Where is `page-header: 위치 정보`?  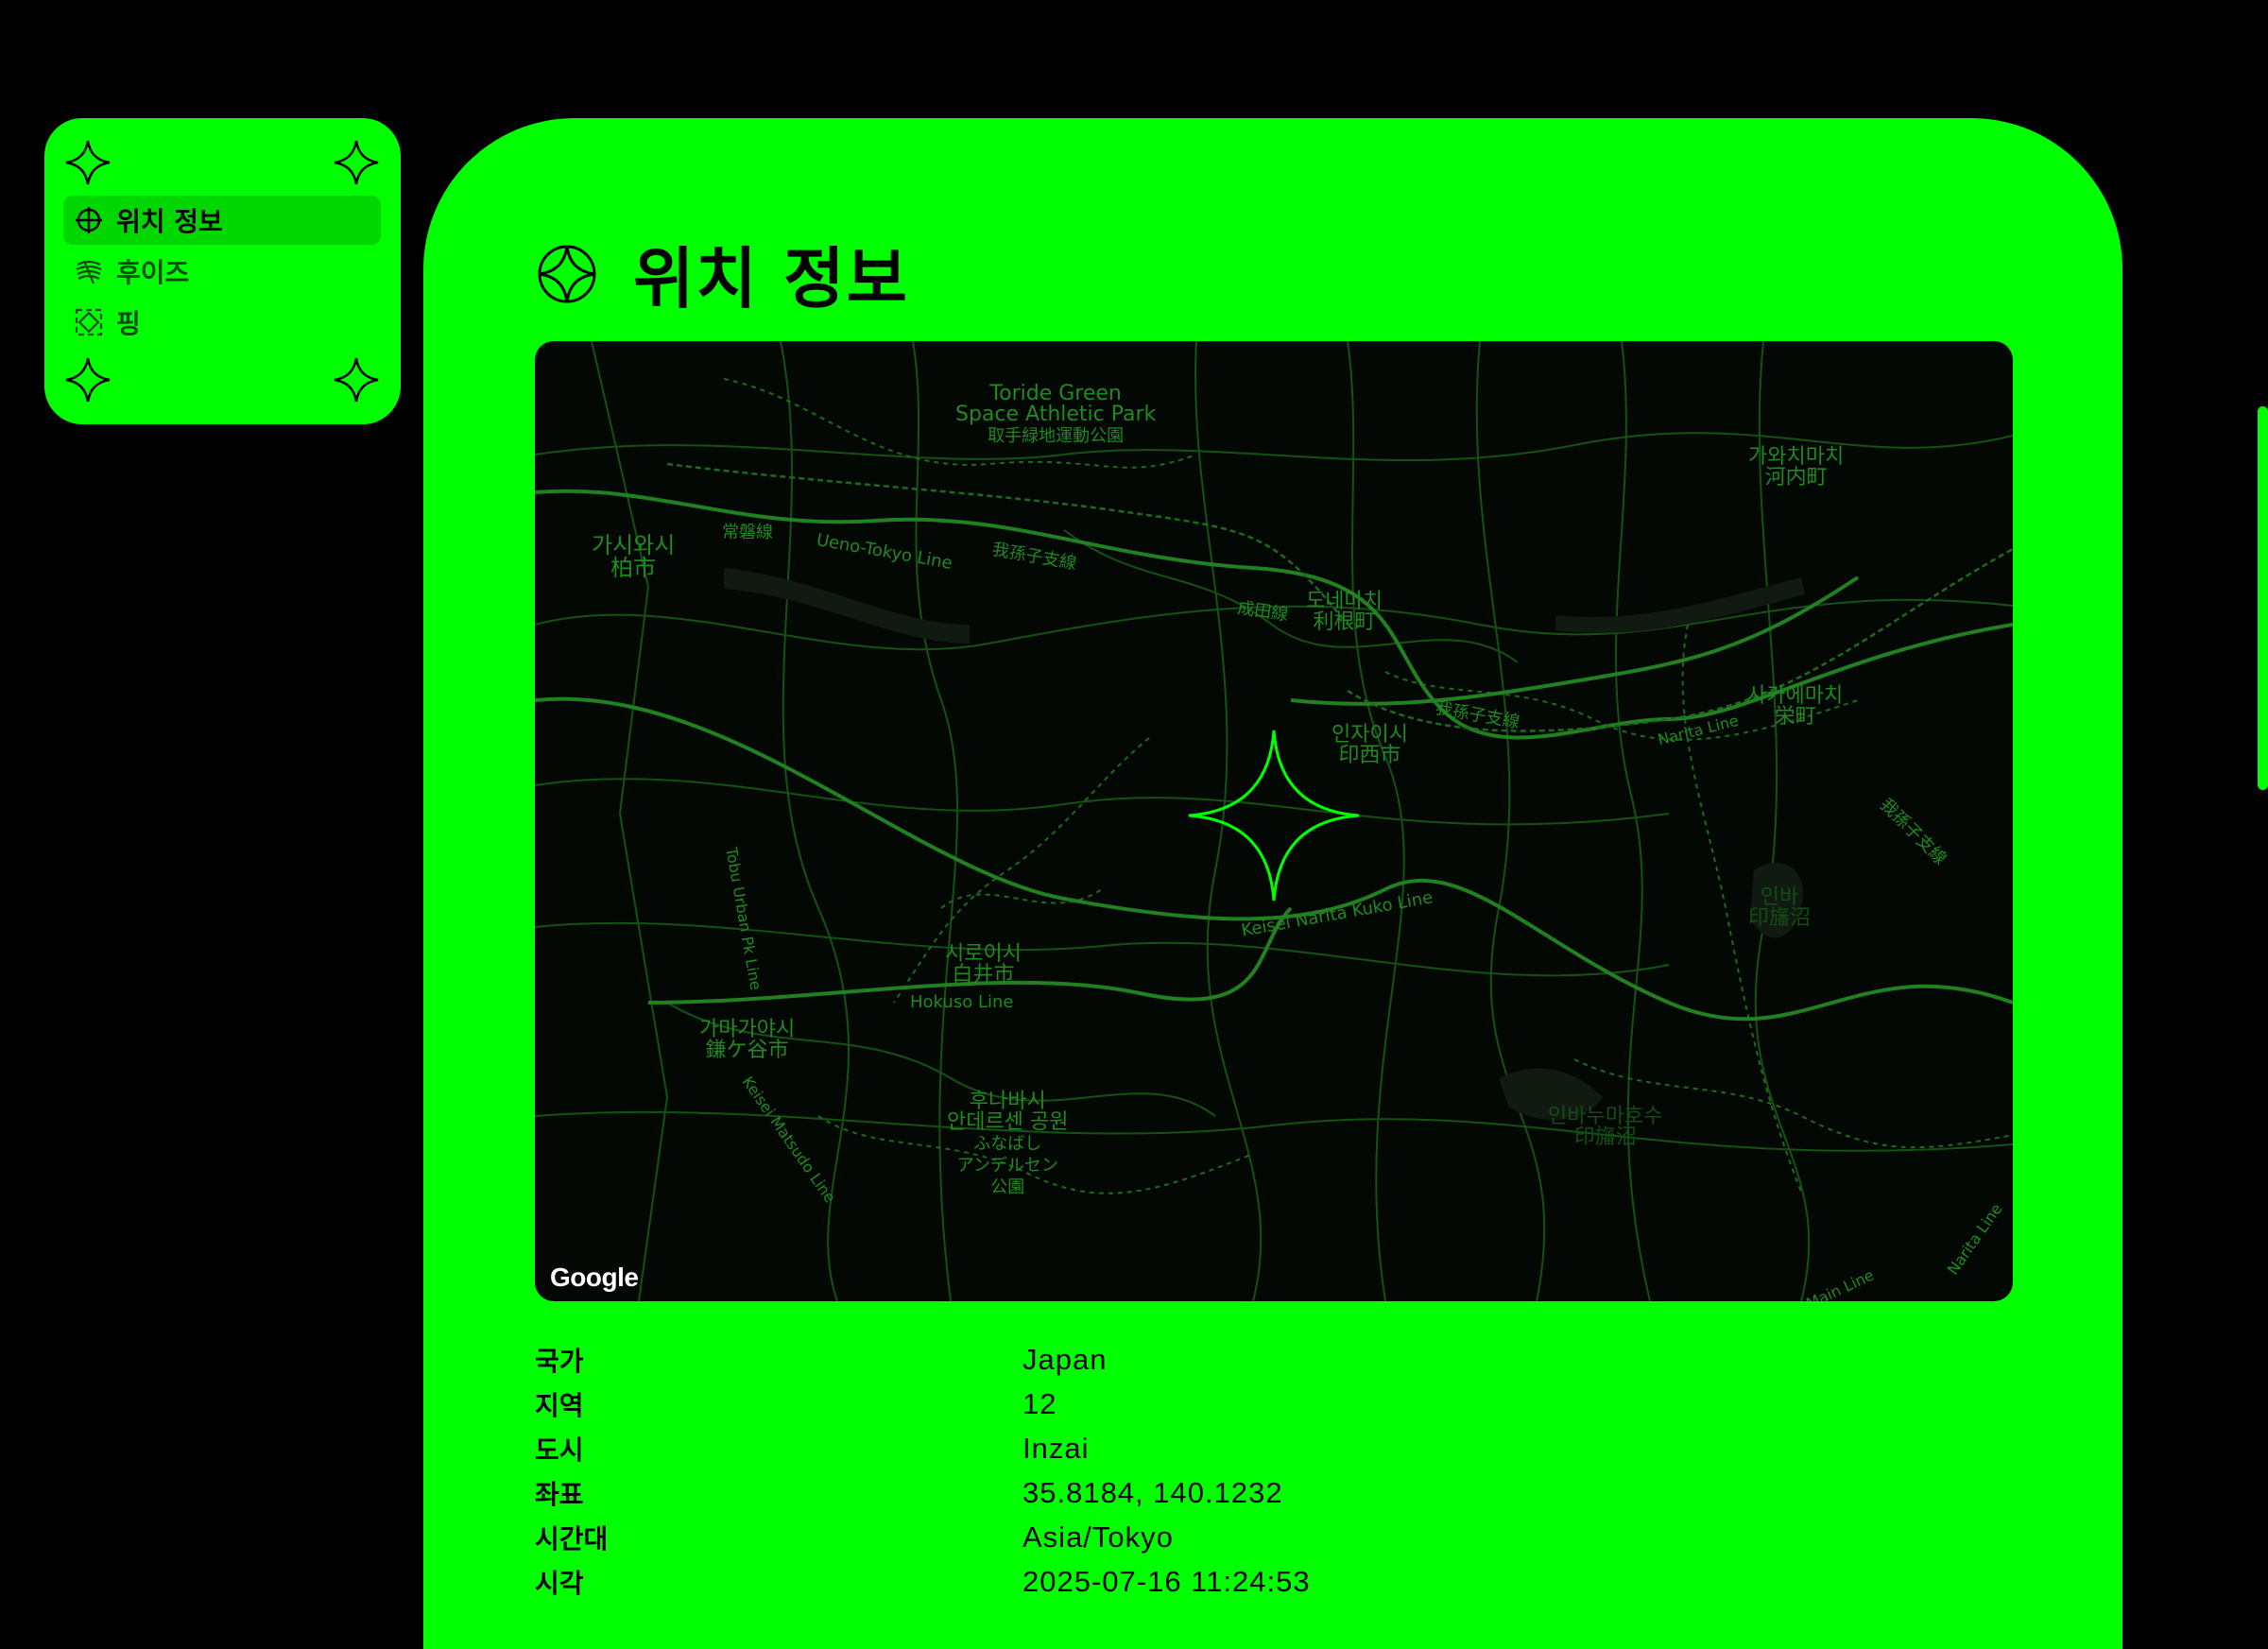
page-header: 위치 정보 is located at coordinates (722, 273).